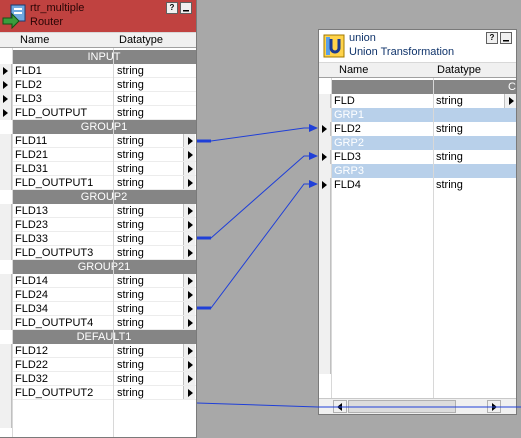  Describe the element at coordinates (98, 16) in the screenshot. I see `router-titlebar: rtr_multiple Router ?` at that location.